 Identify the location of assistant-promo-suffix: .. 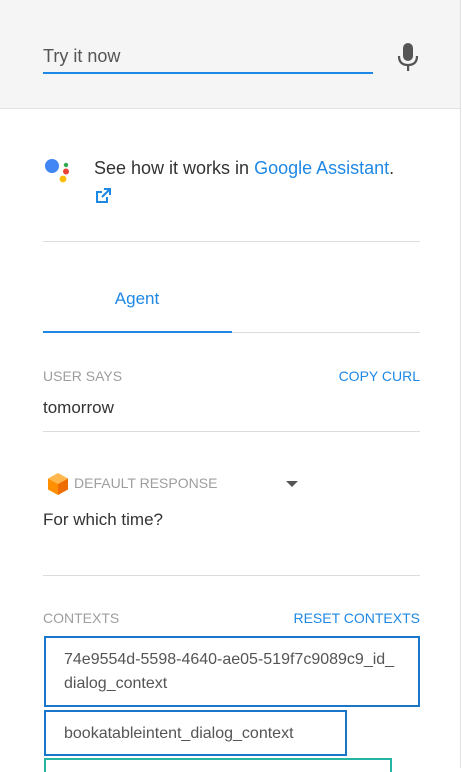
(392, 168).